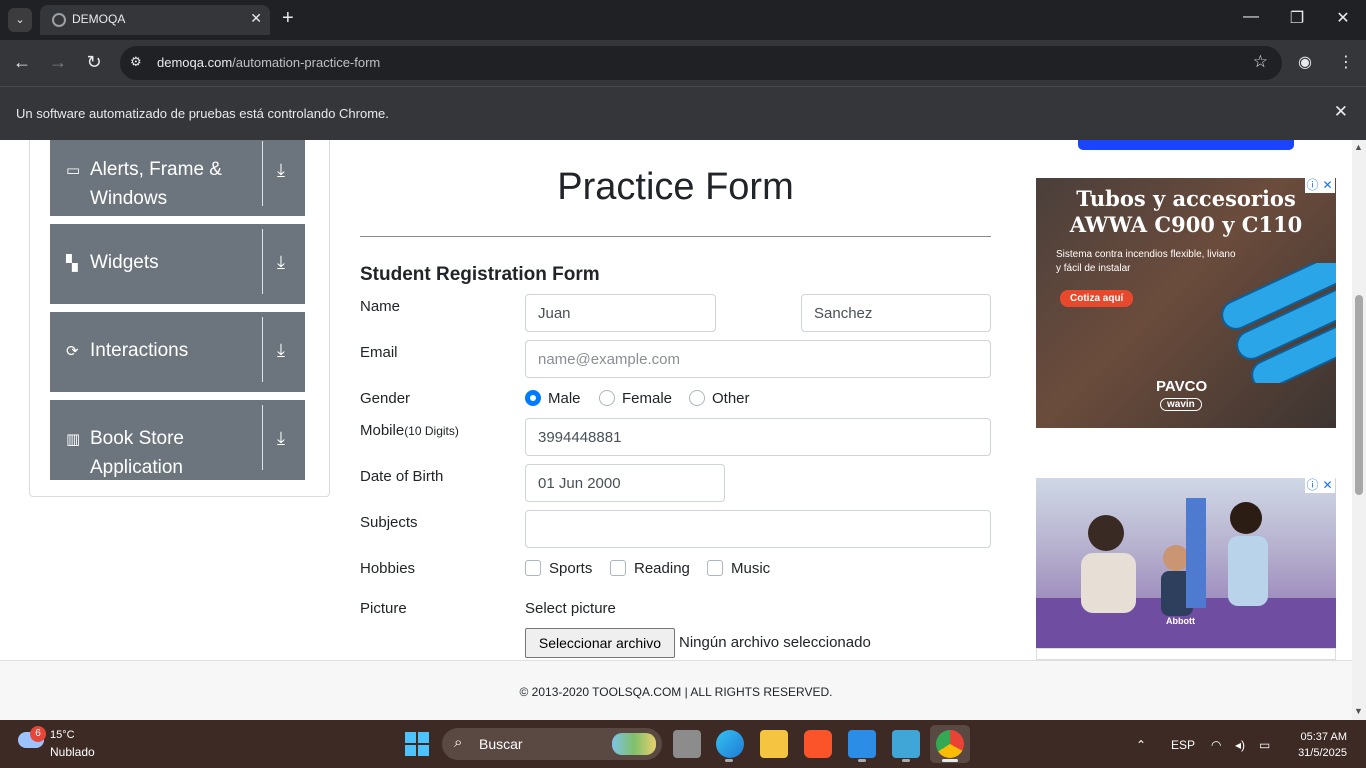  I want to click on chrome-icon, so click(950, 744).